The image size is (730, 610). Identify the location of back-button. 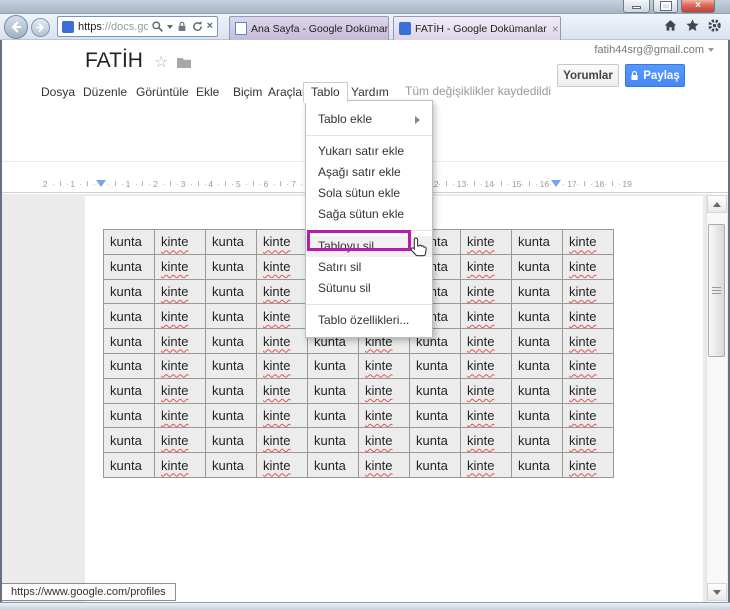
(16, 27).